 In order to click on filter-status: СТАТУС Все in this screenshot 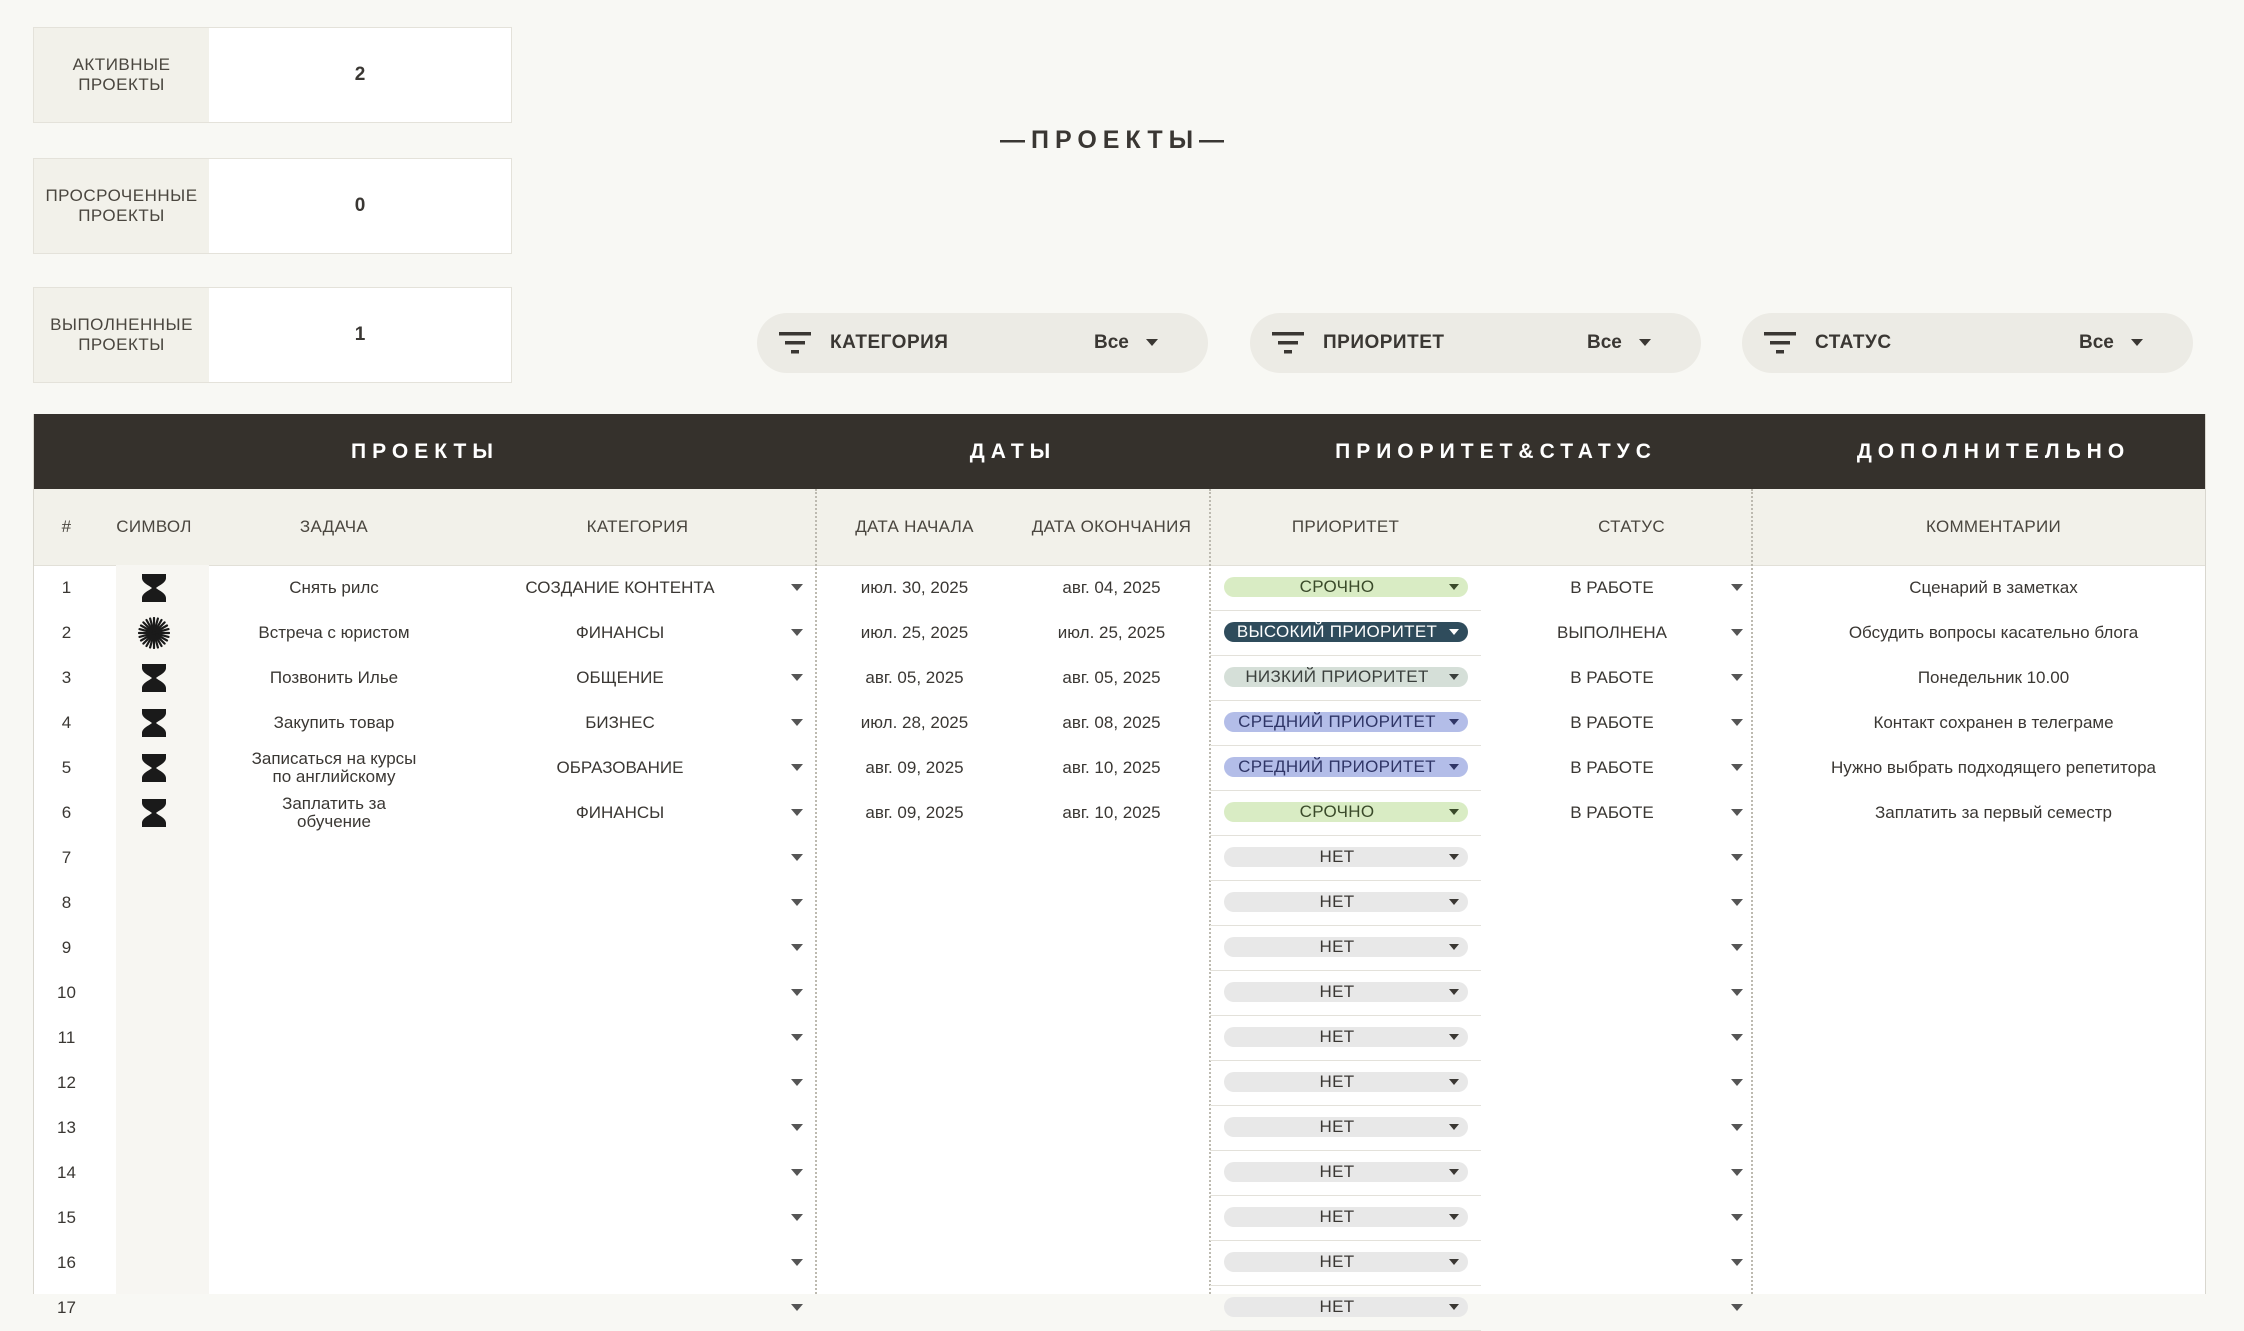, I will do `click(1967, 343)`.